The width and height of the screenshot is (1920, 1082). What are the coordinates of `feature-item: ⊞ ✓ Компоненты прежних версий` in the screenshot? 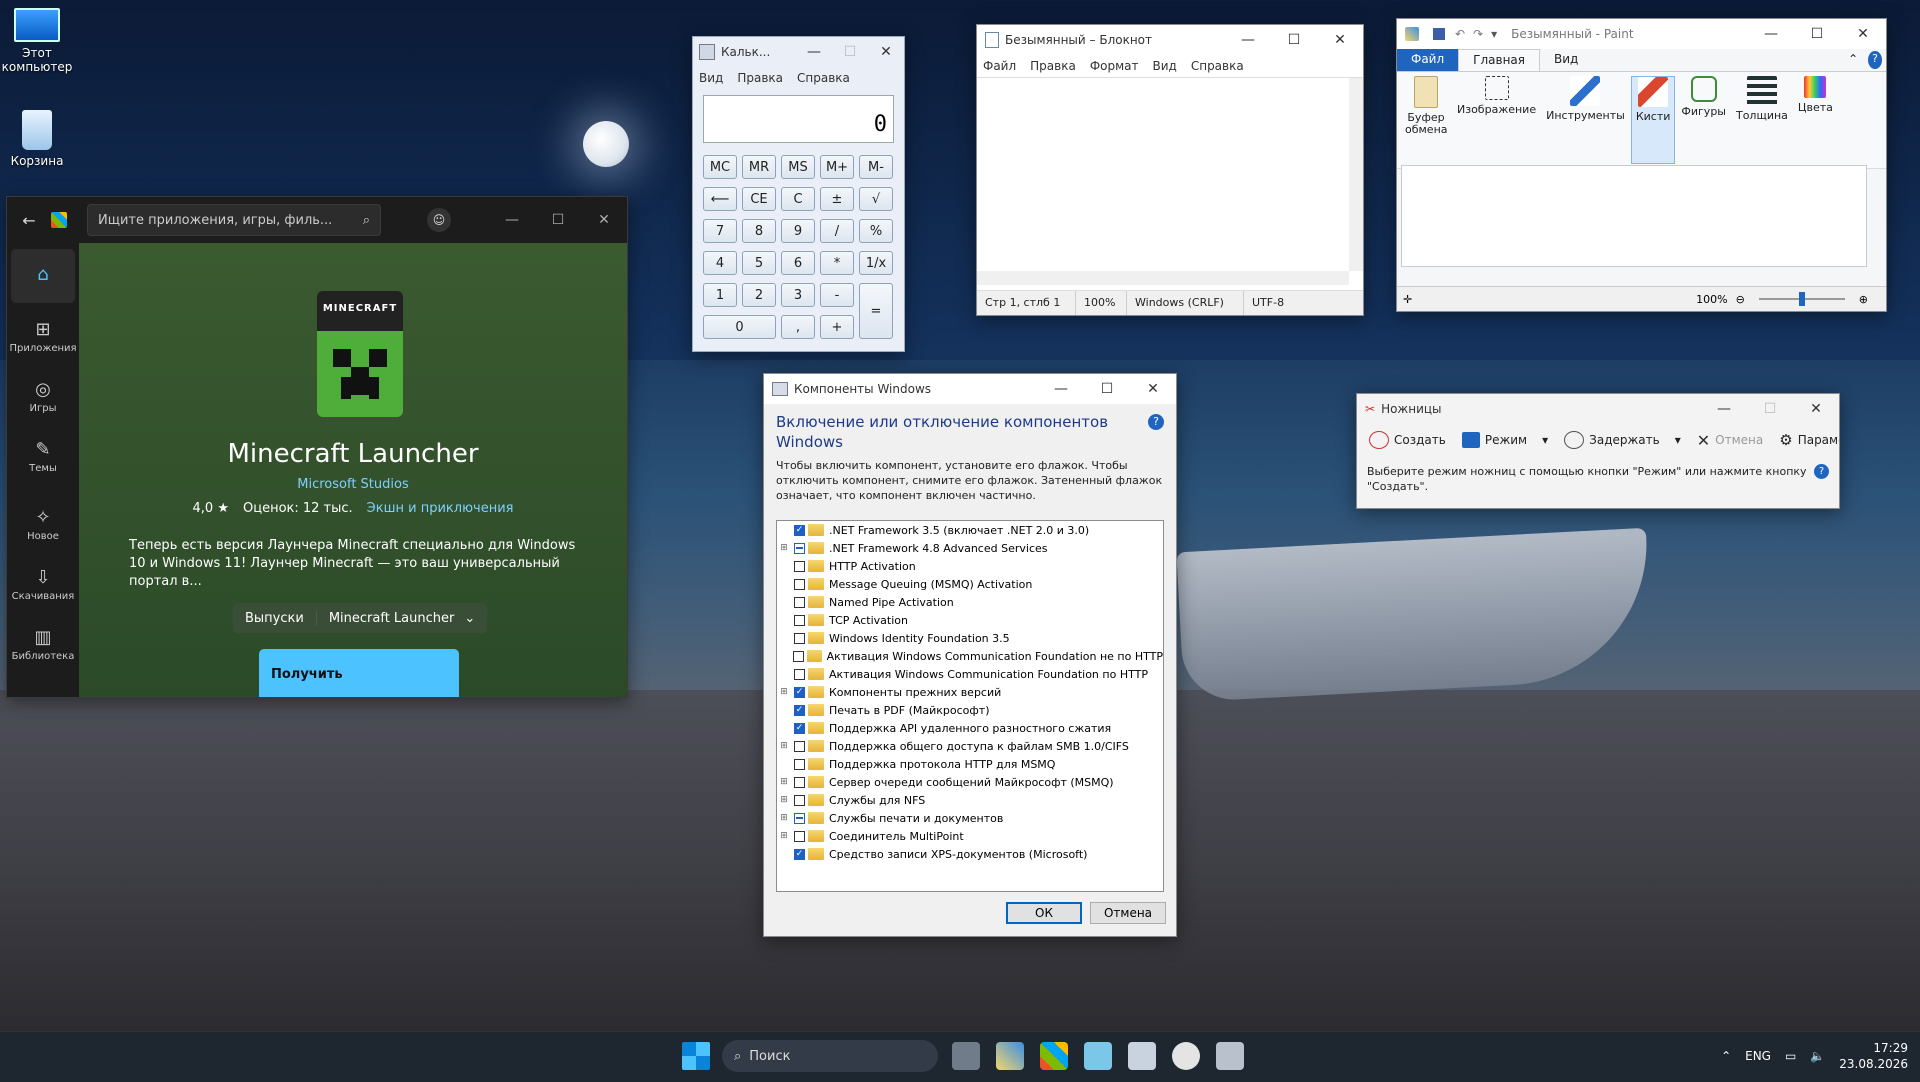 It's located at (970, 692).